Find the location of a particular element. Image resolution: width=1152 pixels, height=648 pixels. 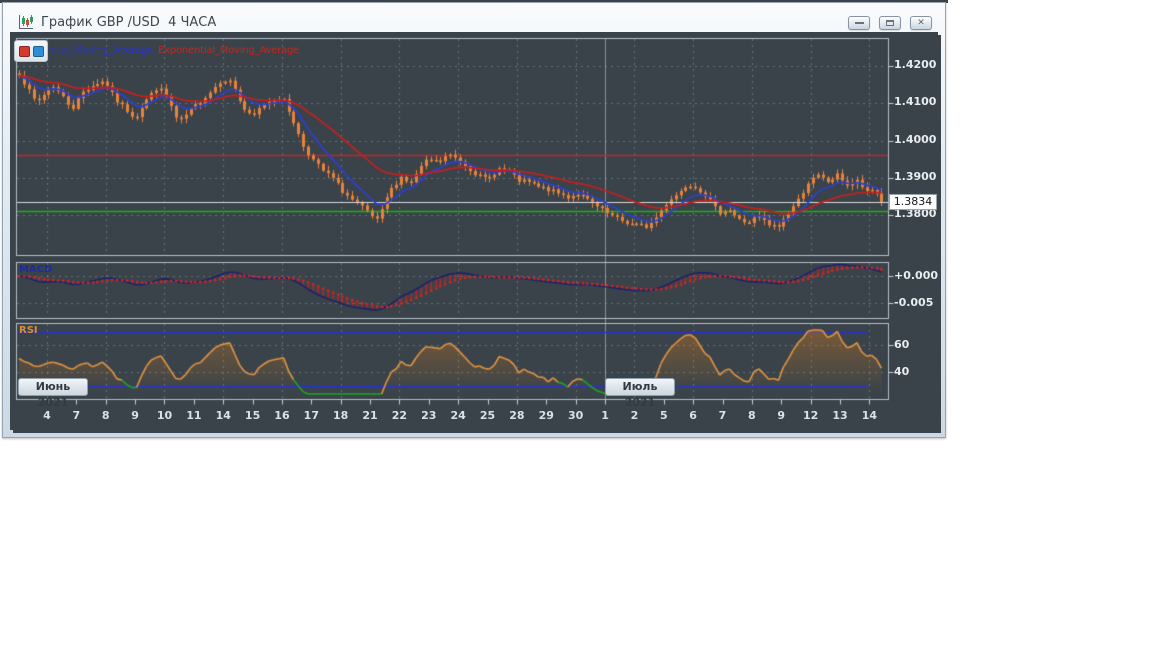

minimize-button is located at coordinates (859, 23).